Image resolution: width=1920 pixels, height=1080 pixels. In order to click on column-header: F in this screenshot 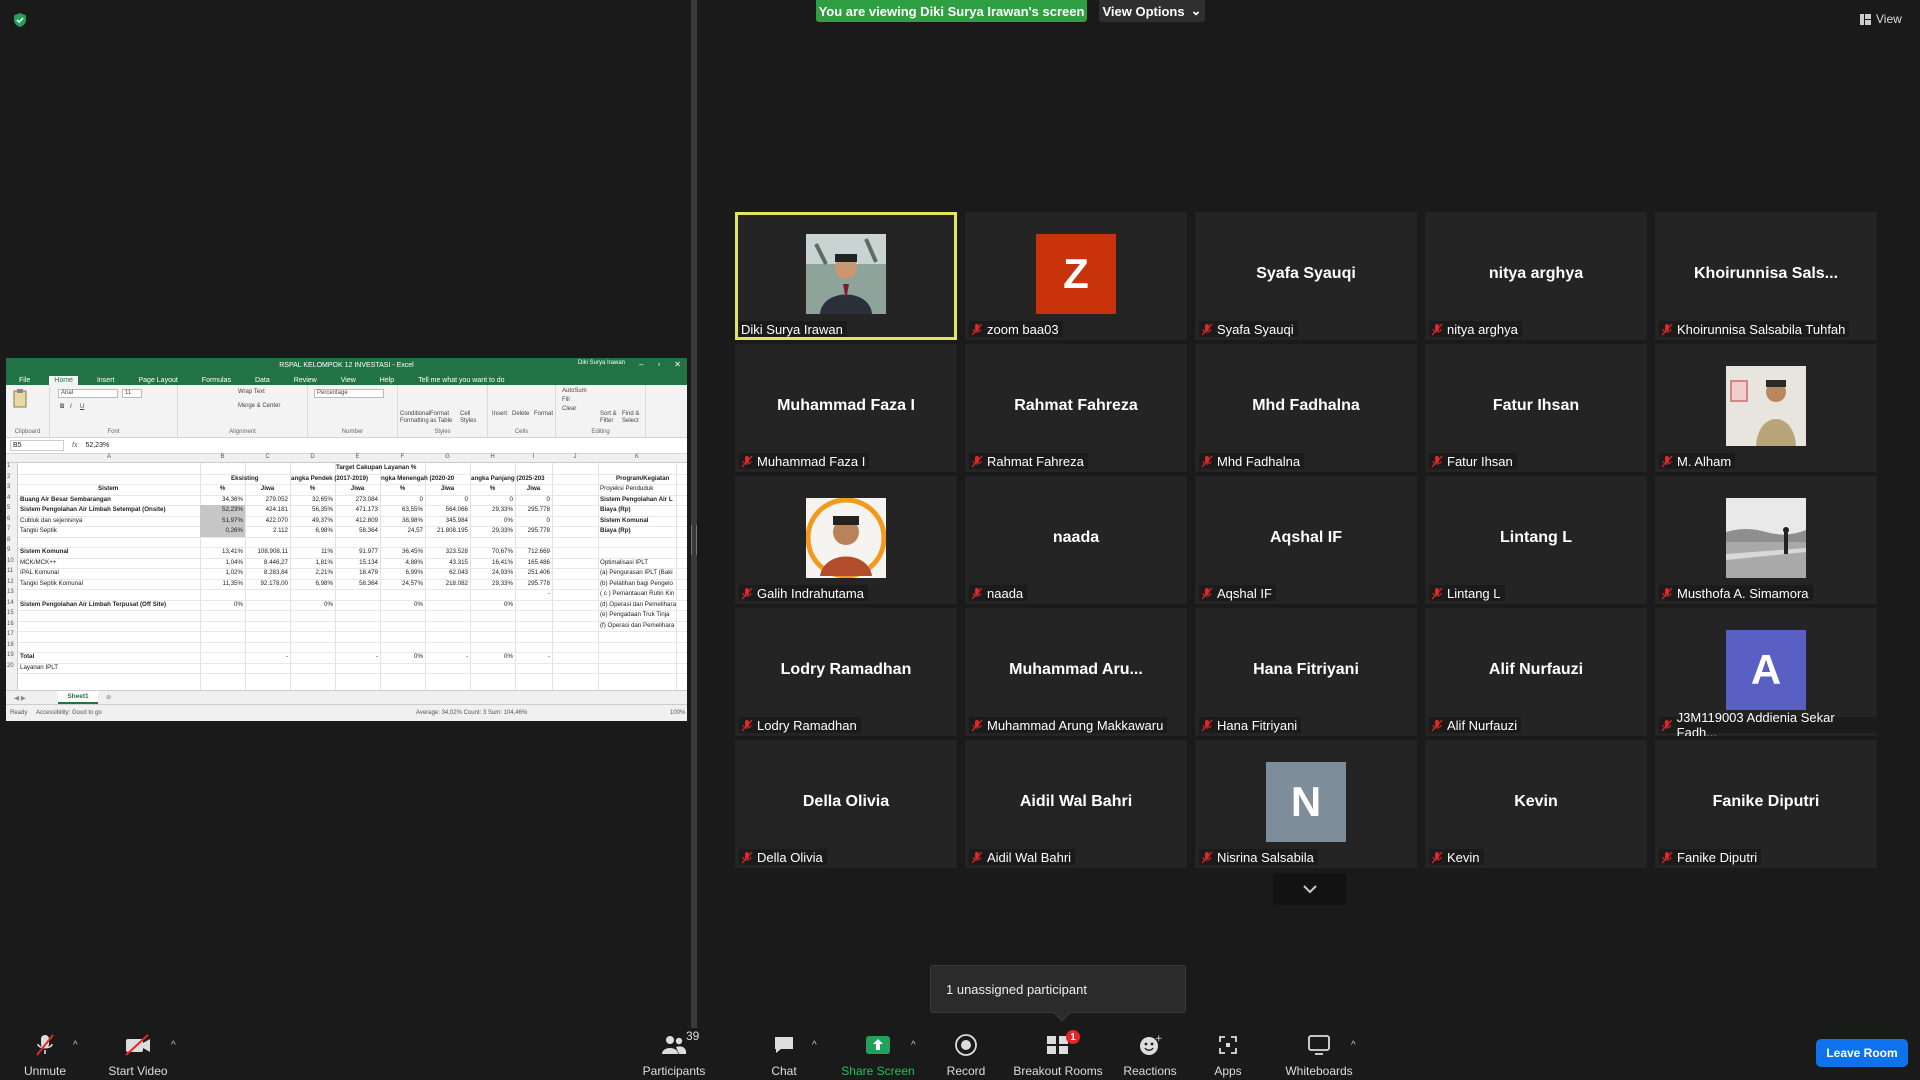, I will do `click(402, 457)`.